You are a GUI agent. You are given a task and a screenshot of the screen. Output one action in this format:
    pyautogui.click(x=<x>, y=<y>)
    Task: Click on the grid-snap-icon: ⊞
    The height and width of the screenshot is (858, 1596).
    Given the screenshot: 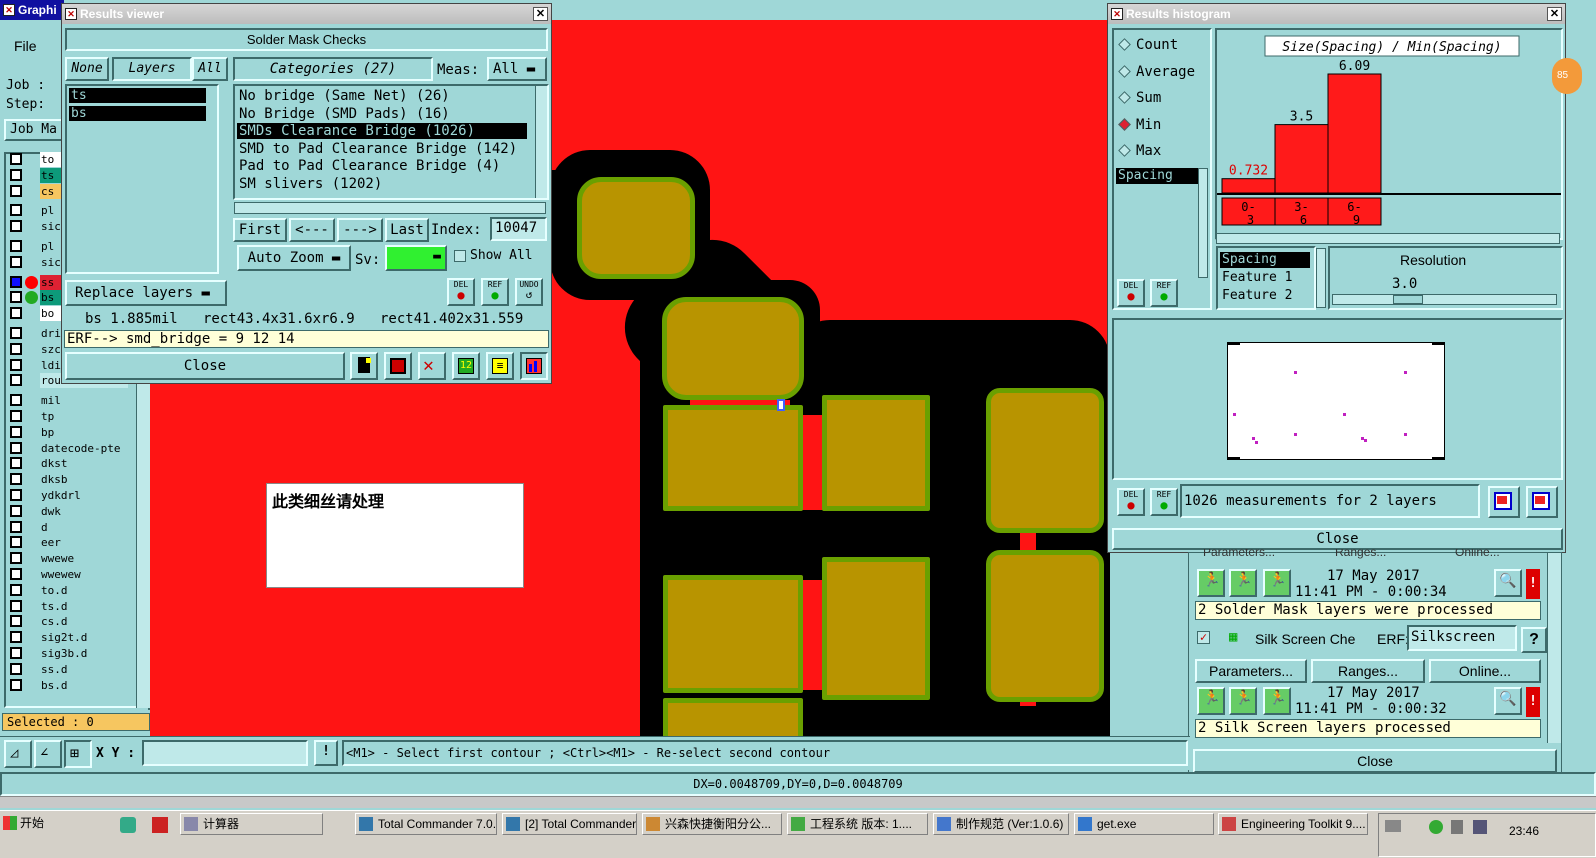 What is the action you would take?
    pyautogui.click(x=78, y=754)
    